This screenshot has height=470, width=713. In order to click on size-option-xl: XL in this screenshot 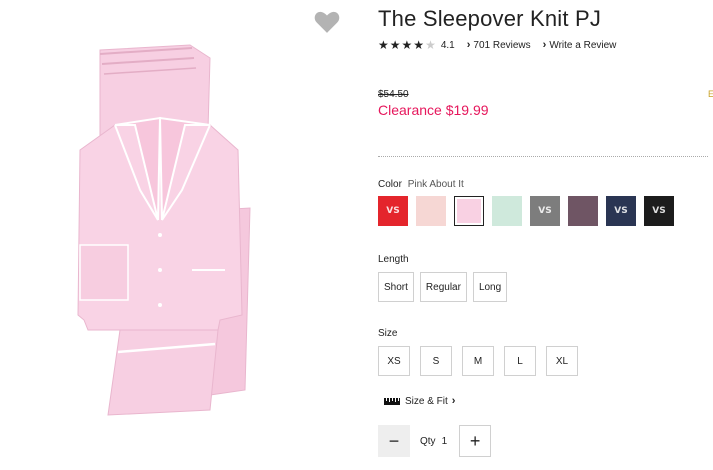, I will do `click(562, 361)`.